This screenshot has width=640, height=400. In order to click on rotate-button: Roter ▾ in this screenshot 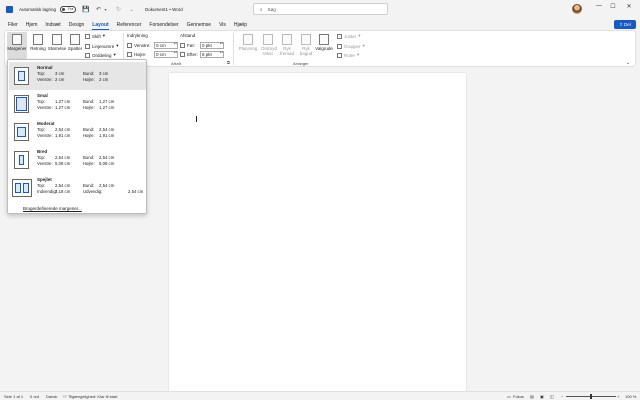, I will do `click(348, 55)`.